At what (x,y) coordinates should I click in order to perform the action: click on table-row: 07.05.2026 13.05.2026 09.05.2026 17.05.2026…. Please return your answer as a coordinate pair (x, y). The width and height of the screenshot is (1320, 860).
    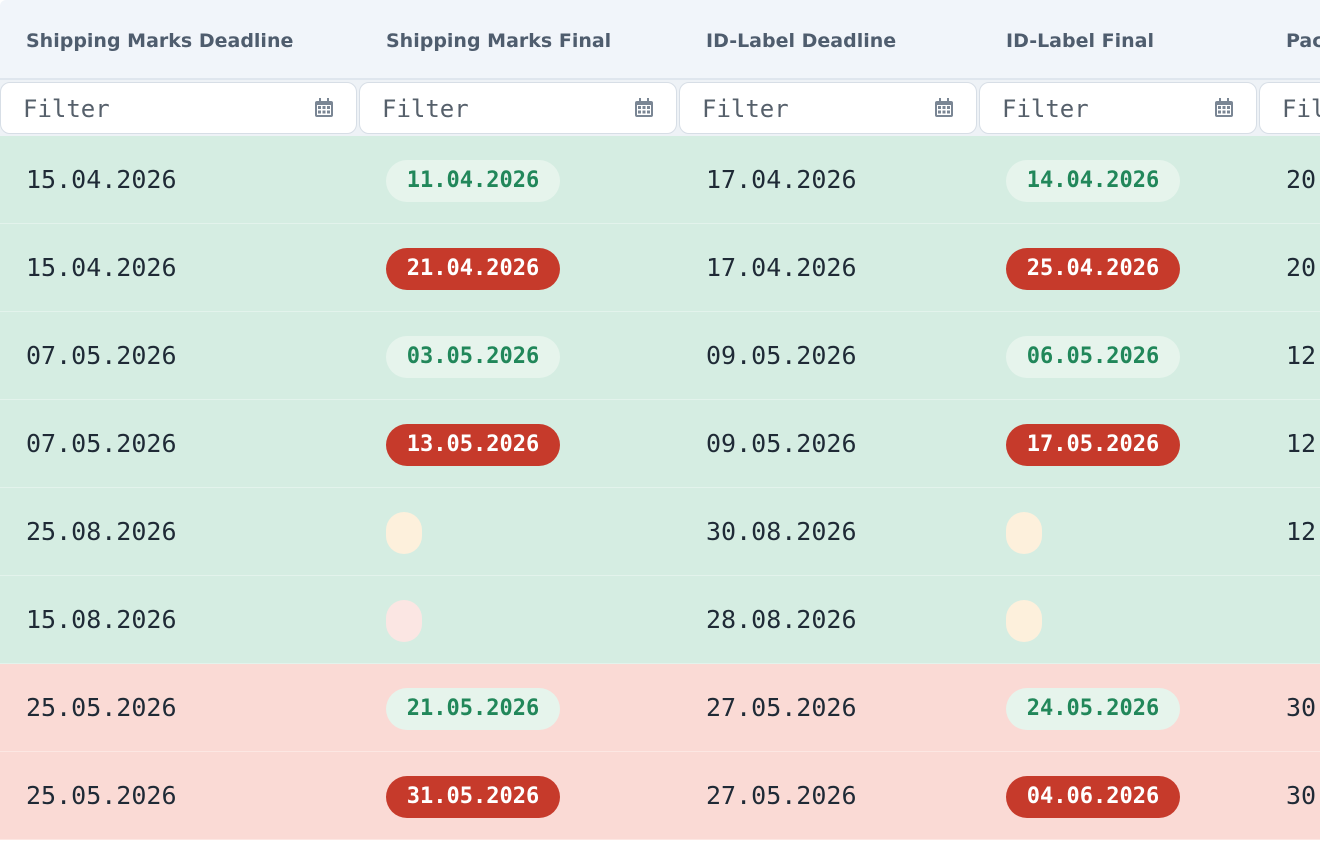
    Looking at the image, I should click on (660, 444).